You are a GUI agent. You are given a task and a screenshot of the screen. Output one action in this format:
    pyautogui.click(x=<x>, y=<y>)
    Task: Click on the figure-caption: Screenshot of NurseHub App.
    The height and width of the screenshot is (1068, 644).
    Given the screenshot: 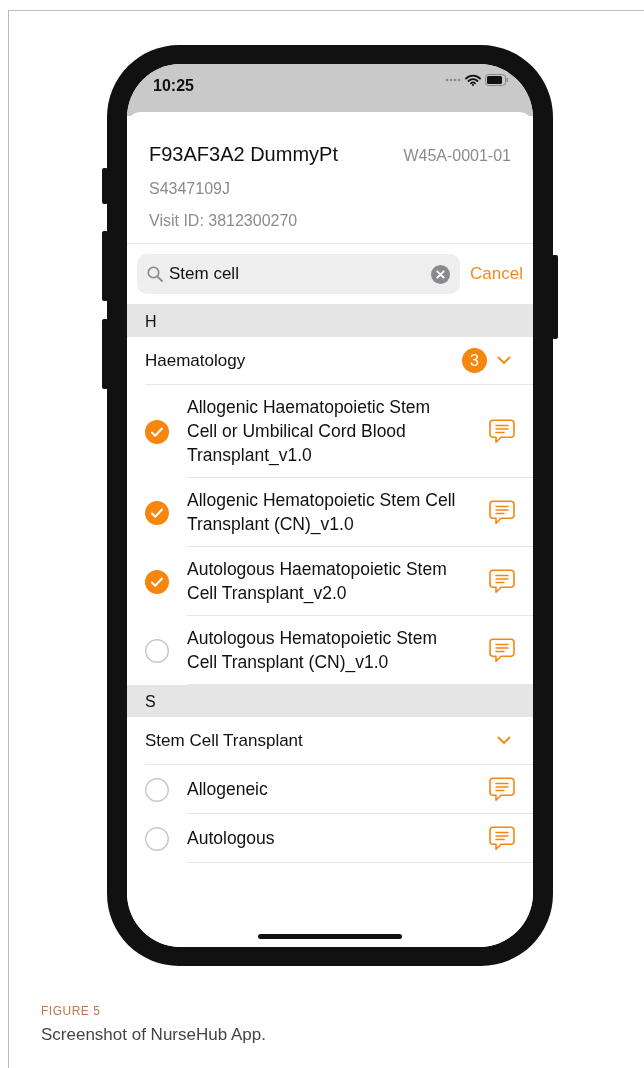 What is the action you would take?
    pyautogui.click(x=154, y=1035)
    